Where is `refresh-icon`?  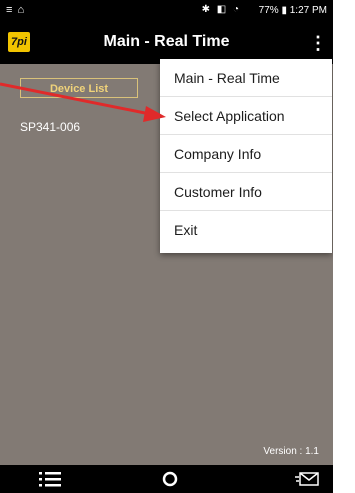 refresh-icon is located at coordinates (170, 479).